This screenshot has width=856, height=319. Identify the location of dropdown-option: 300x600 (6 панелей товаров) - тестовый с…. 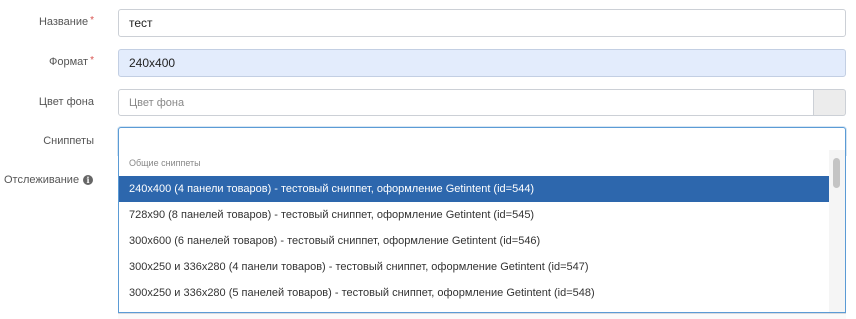
(474, 241).